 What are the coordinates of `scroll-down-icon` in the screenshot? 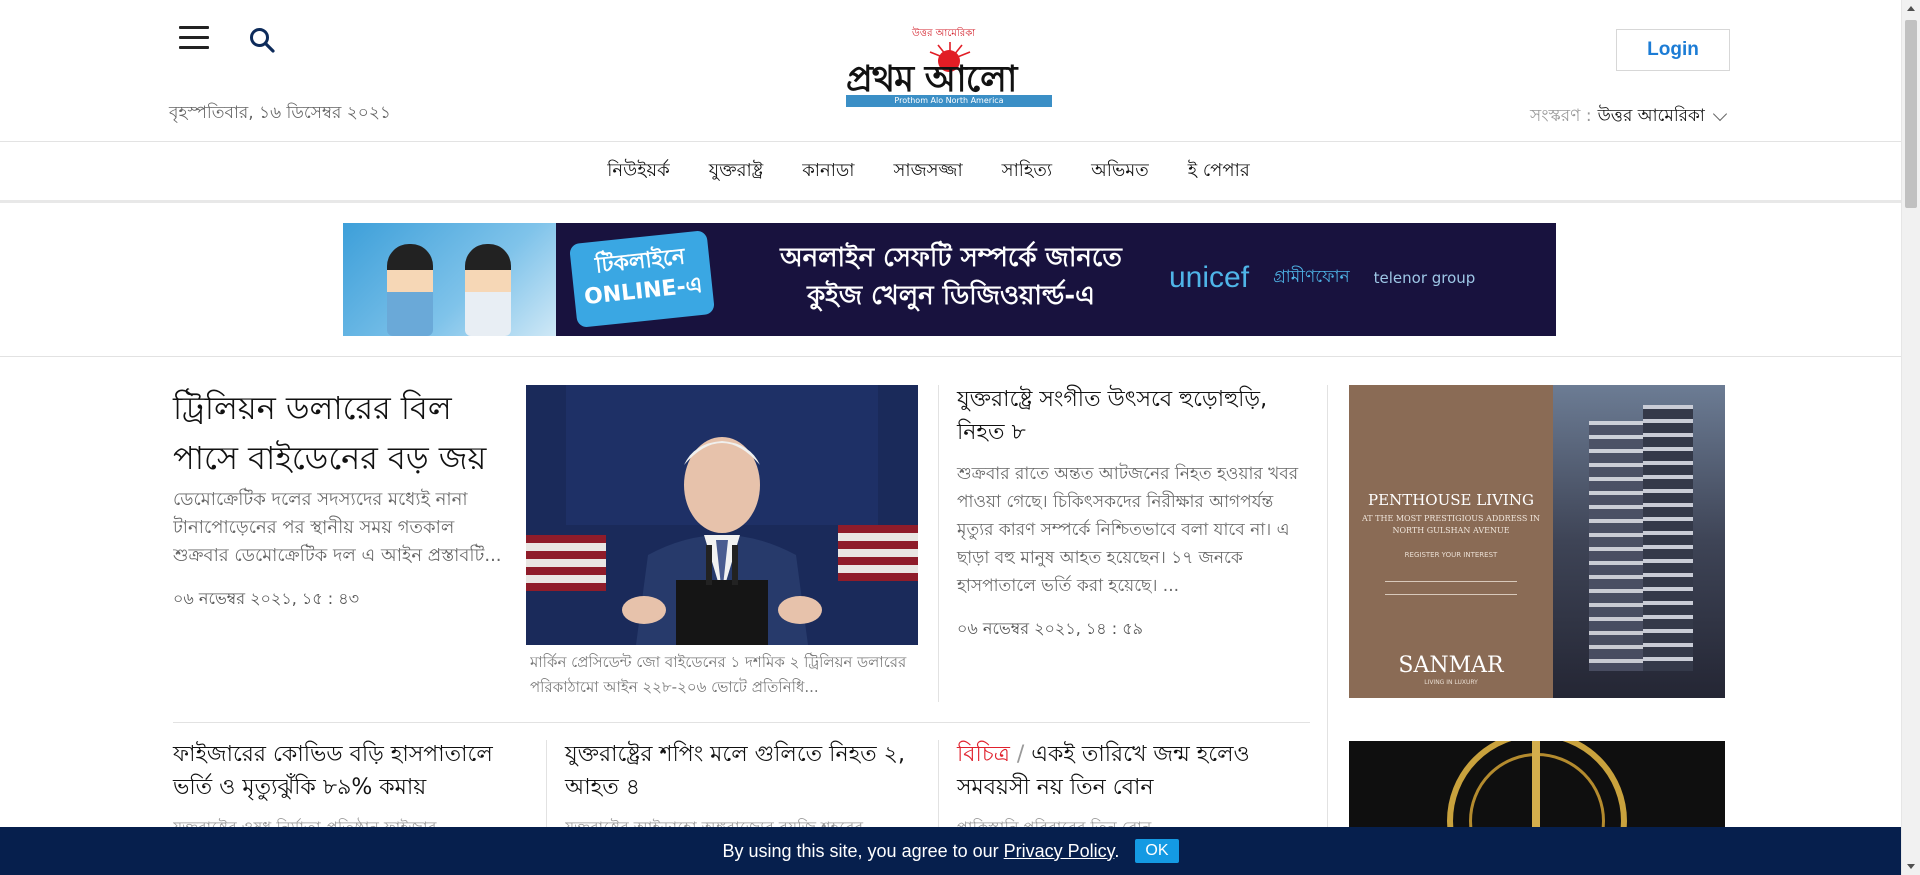 It's located at (1911, 866).